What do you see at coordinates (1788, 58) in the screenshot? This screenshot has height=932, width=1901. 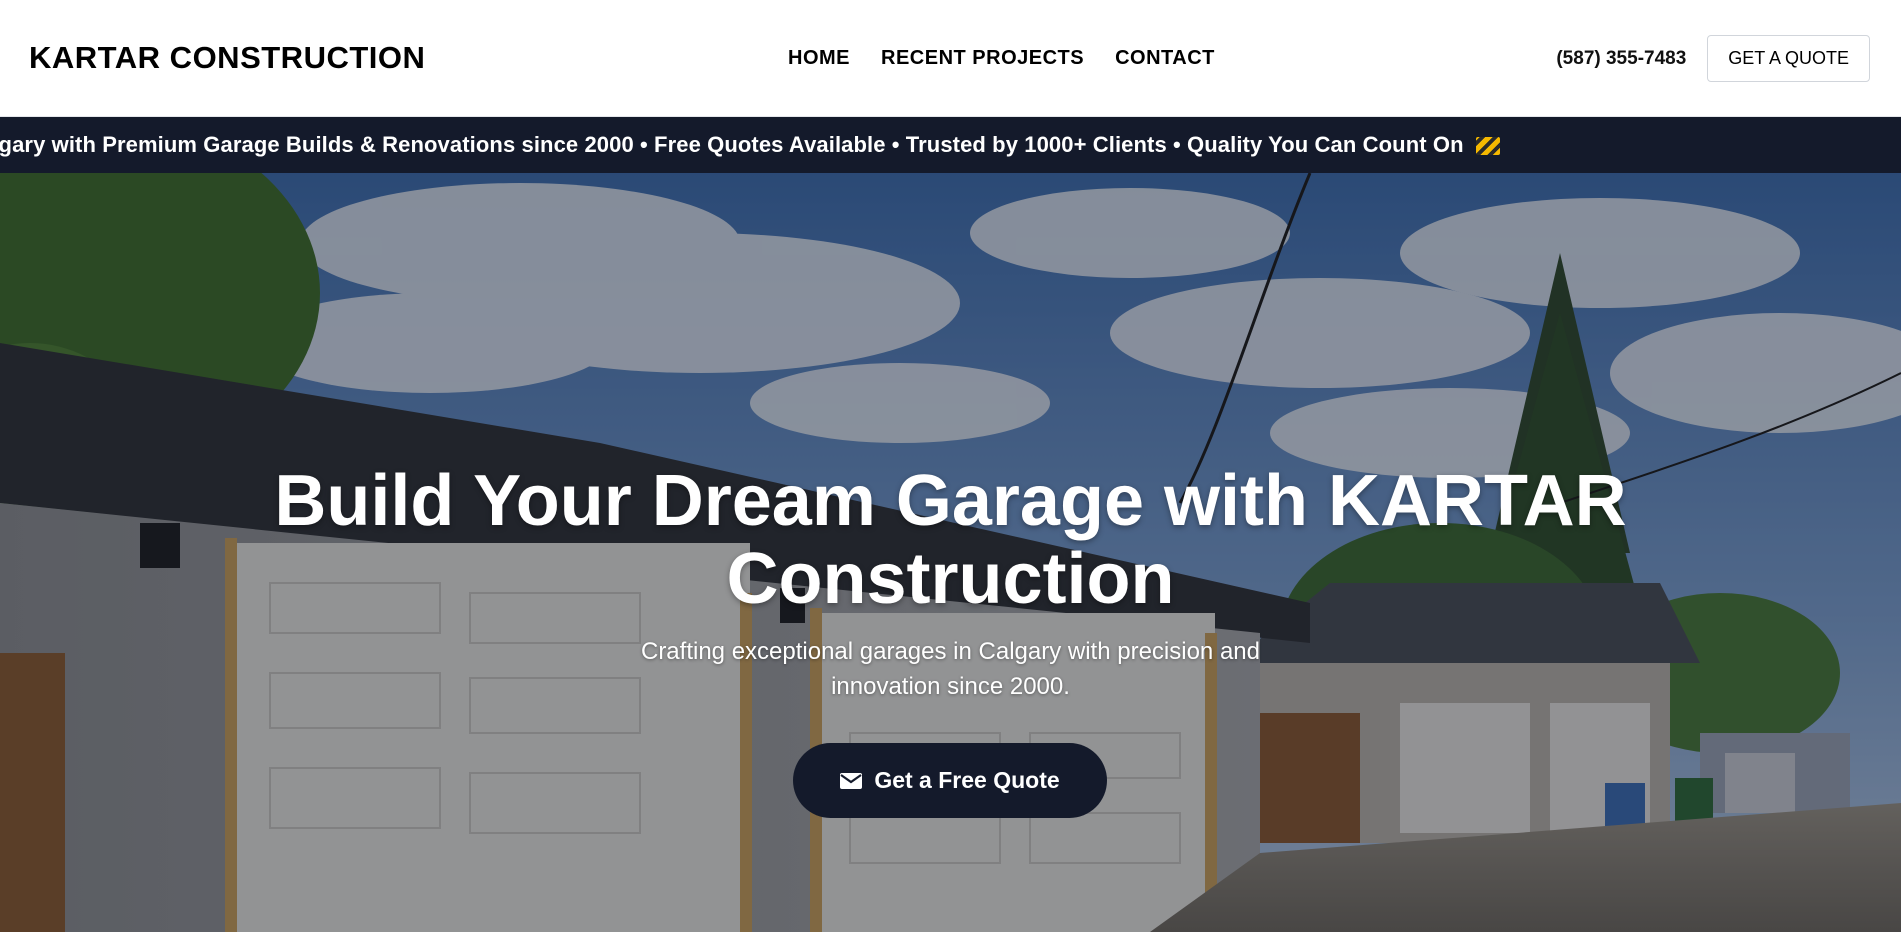 I see `get-a-quote-button: GET A QUOTE` at bounding box center [1788, 58].